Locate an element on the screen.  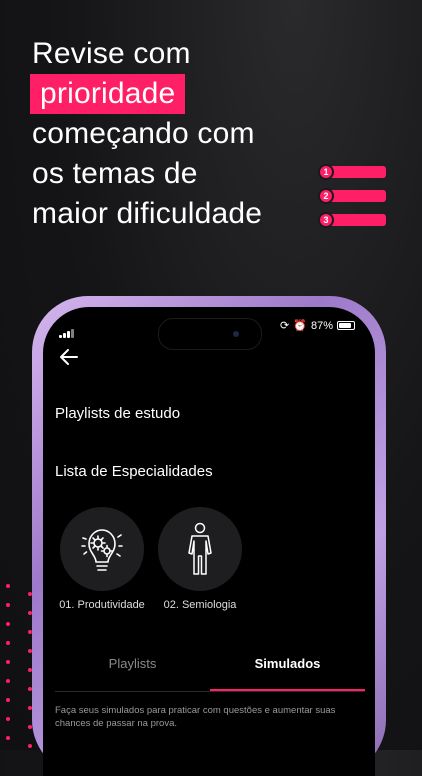
battery-level is located at coordinates (345, 325).